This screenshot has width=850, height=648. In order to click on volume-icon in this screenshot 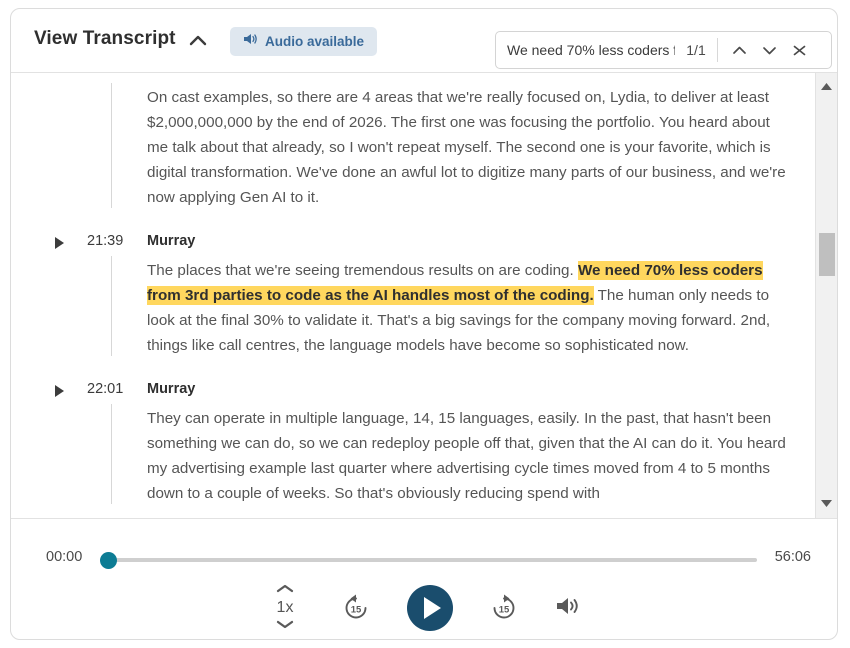, I will do `click(569, 608)`.